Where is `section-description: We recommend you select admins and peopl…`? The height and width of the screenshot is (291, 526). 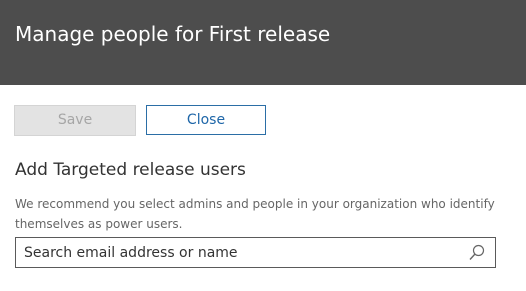
section-description: We recommend you select admins and peopl… is located at coordinates (255, 214).